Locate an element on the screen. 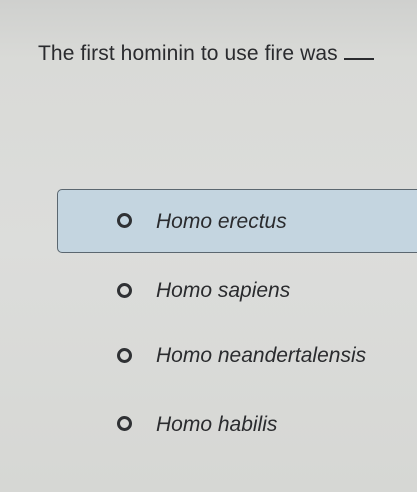  option-homo-sapiens: Homo sapiens is located at coordinates (208, 290).